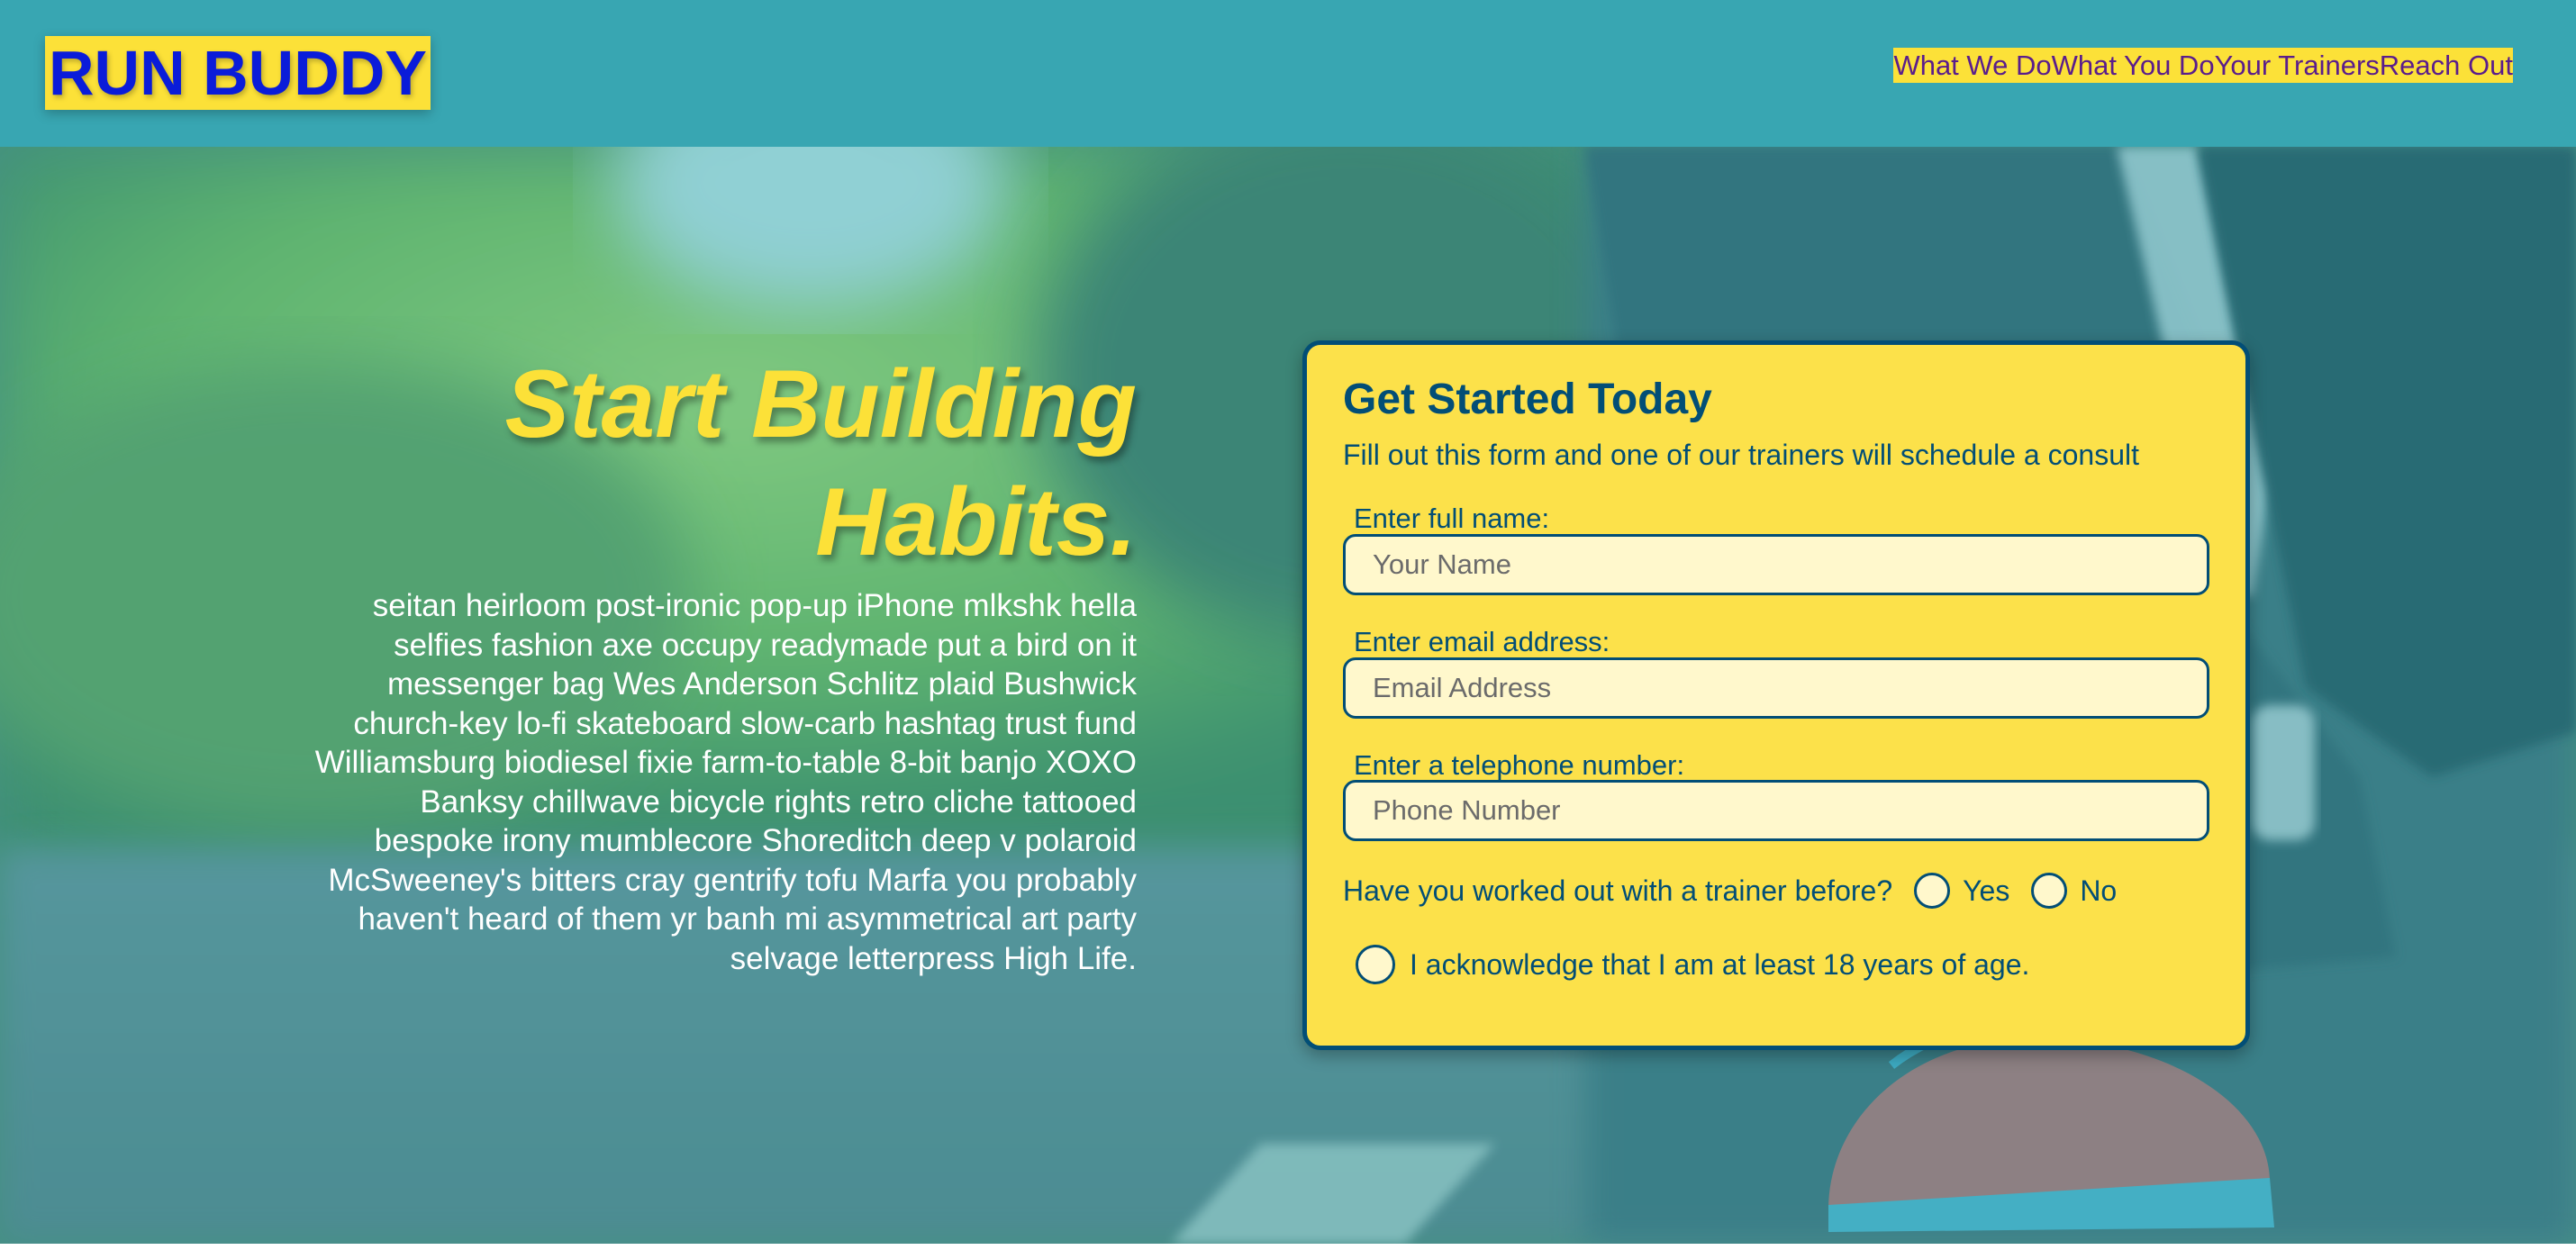 Image resolution: width=2576 pixels, height=1250 pixels. What do you see at coordinates (2297, 65) in the screenshot?
I see `nav-link-your-trainers: Your Trainers` at bounding box center [2297, 65].